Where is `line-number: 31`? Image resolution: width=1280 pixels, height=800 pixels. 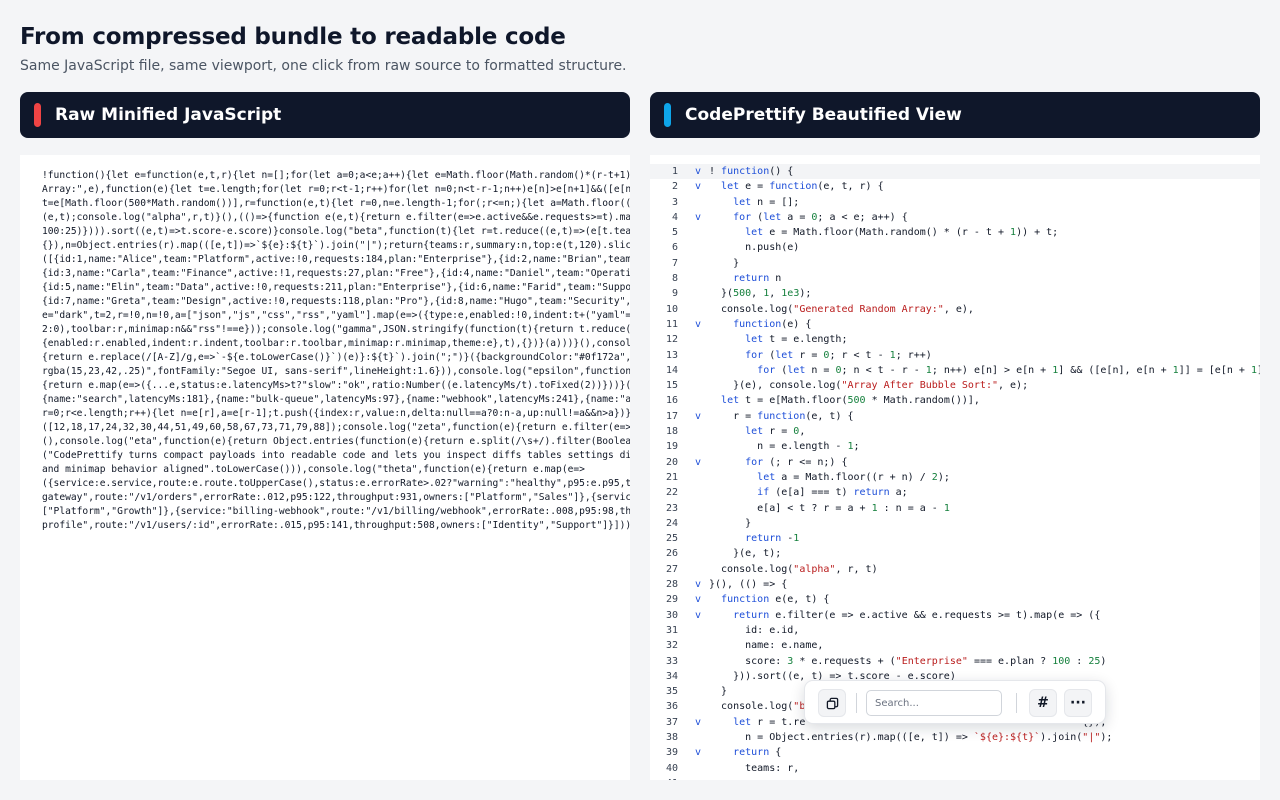 line-number: 31 is located at coordinates (671, 630).